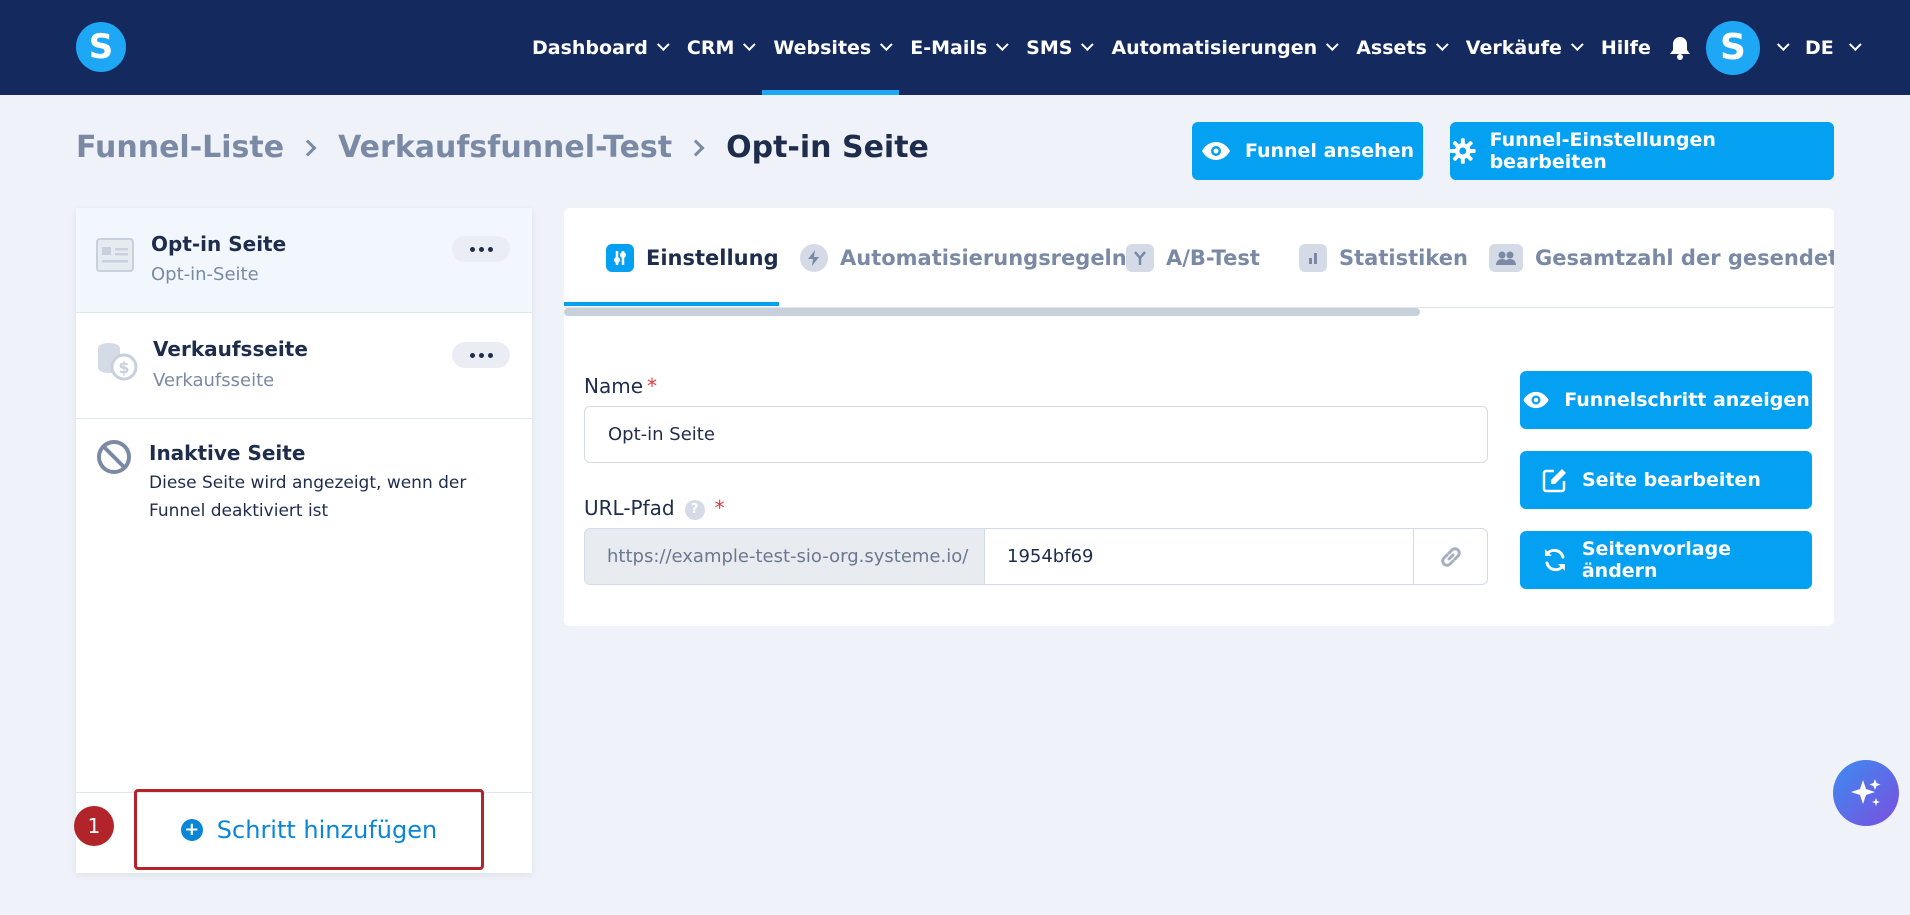 The height and width of the screenshot is (915, 1910). What do you see at coordinates (304, 260) in the screenshot?
I see `step-item-optin: Opt-in Seite Opt-in-Seite` at bounding box center [304, 260].